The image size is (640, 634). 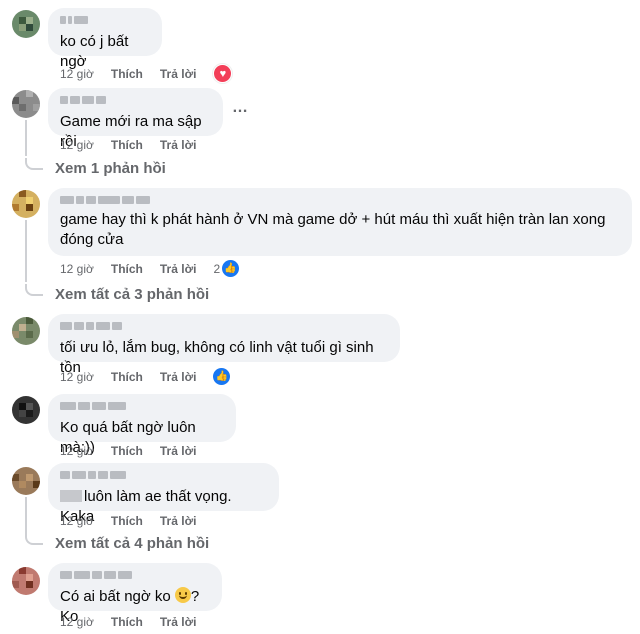 I want to click on comment-bubble: Game mới ra ma sập rồi, so click(x=135, y=119).